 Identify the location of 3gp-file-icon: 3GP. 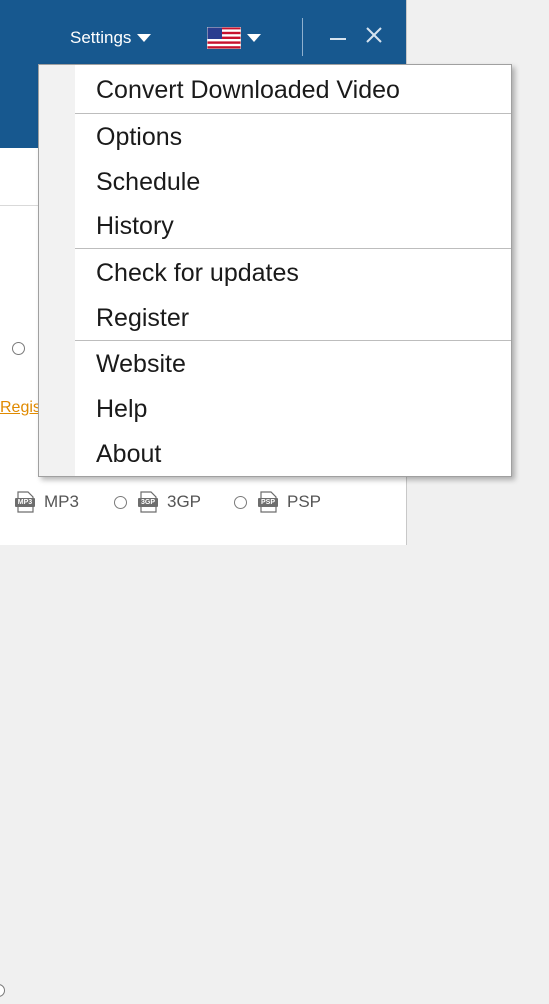
(148, 502).